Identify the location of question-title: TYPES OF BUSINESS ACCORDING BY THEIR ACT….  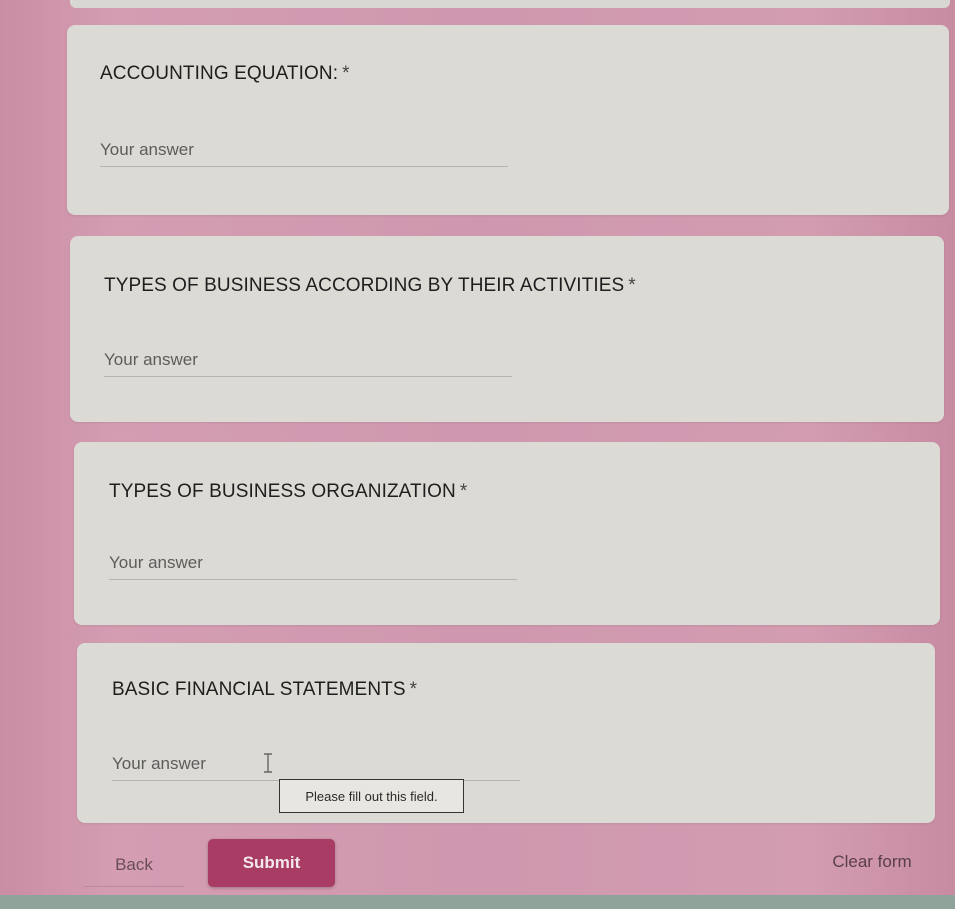
(370, 285).